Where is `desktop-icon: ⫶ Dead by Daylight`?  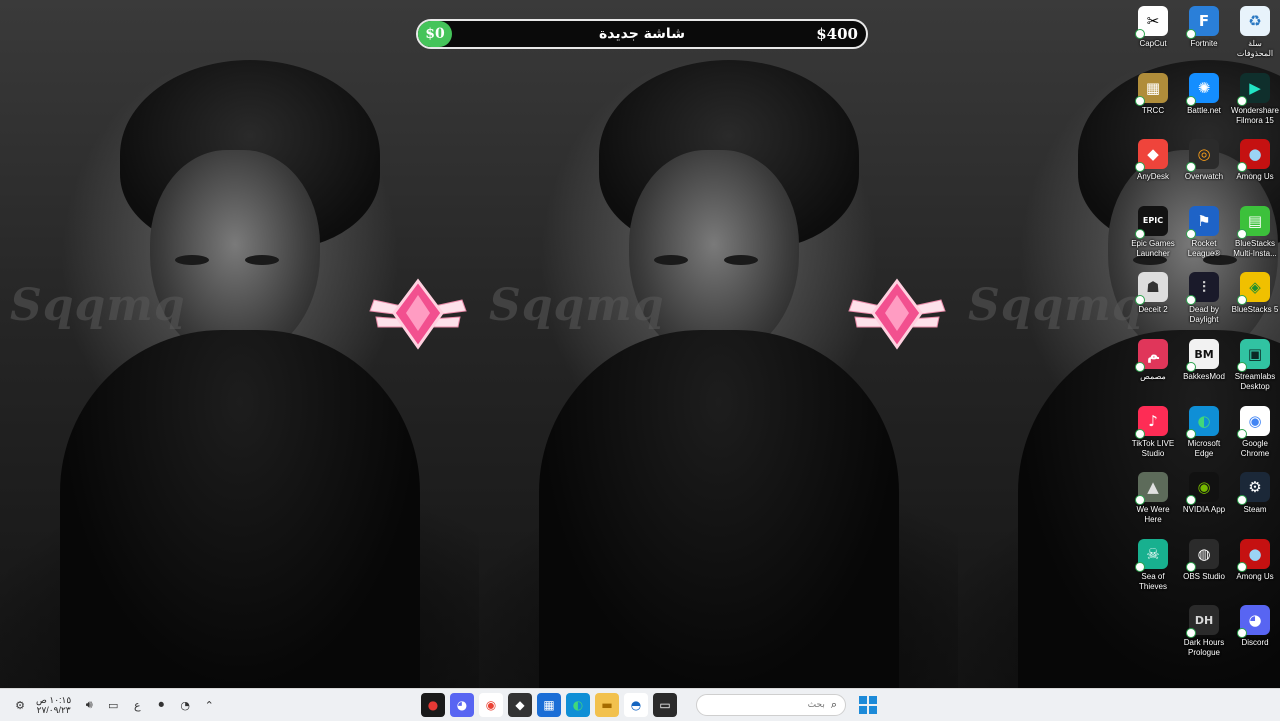
desktop-icon: ⫶ Dead by Daylight is located at coordinates (1204, 295).